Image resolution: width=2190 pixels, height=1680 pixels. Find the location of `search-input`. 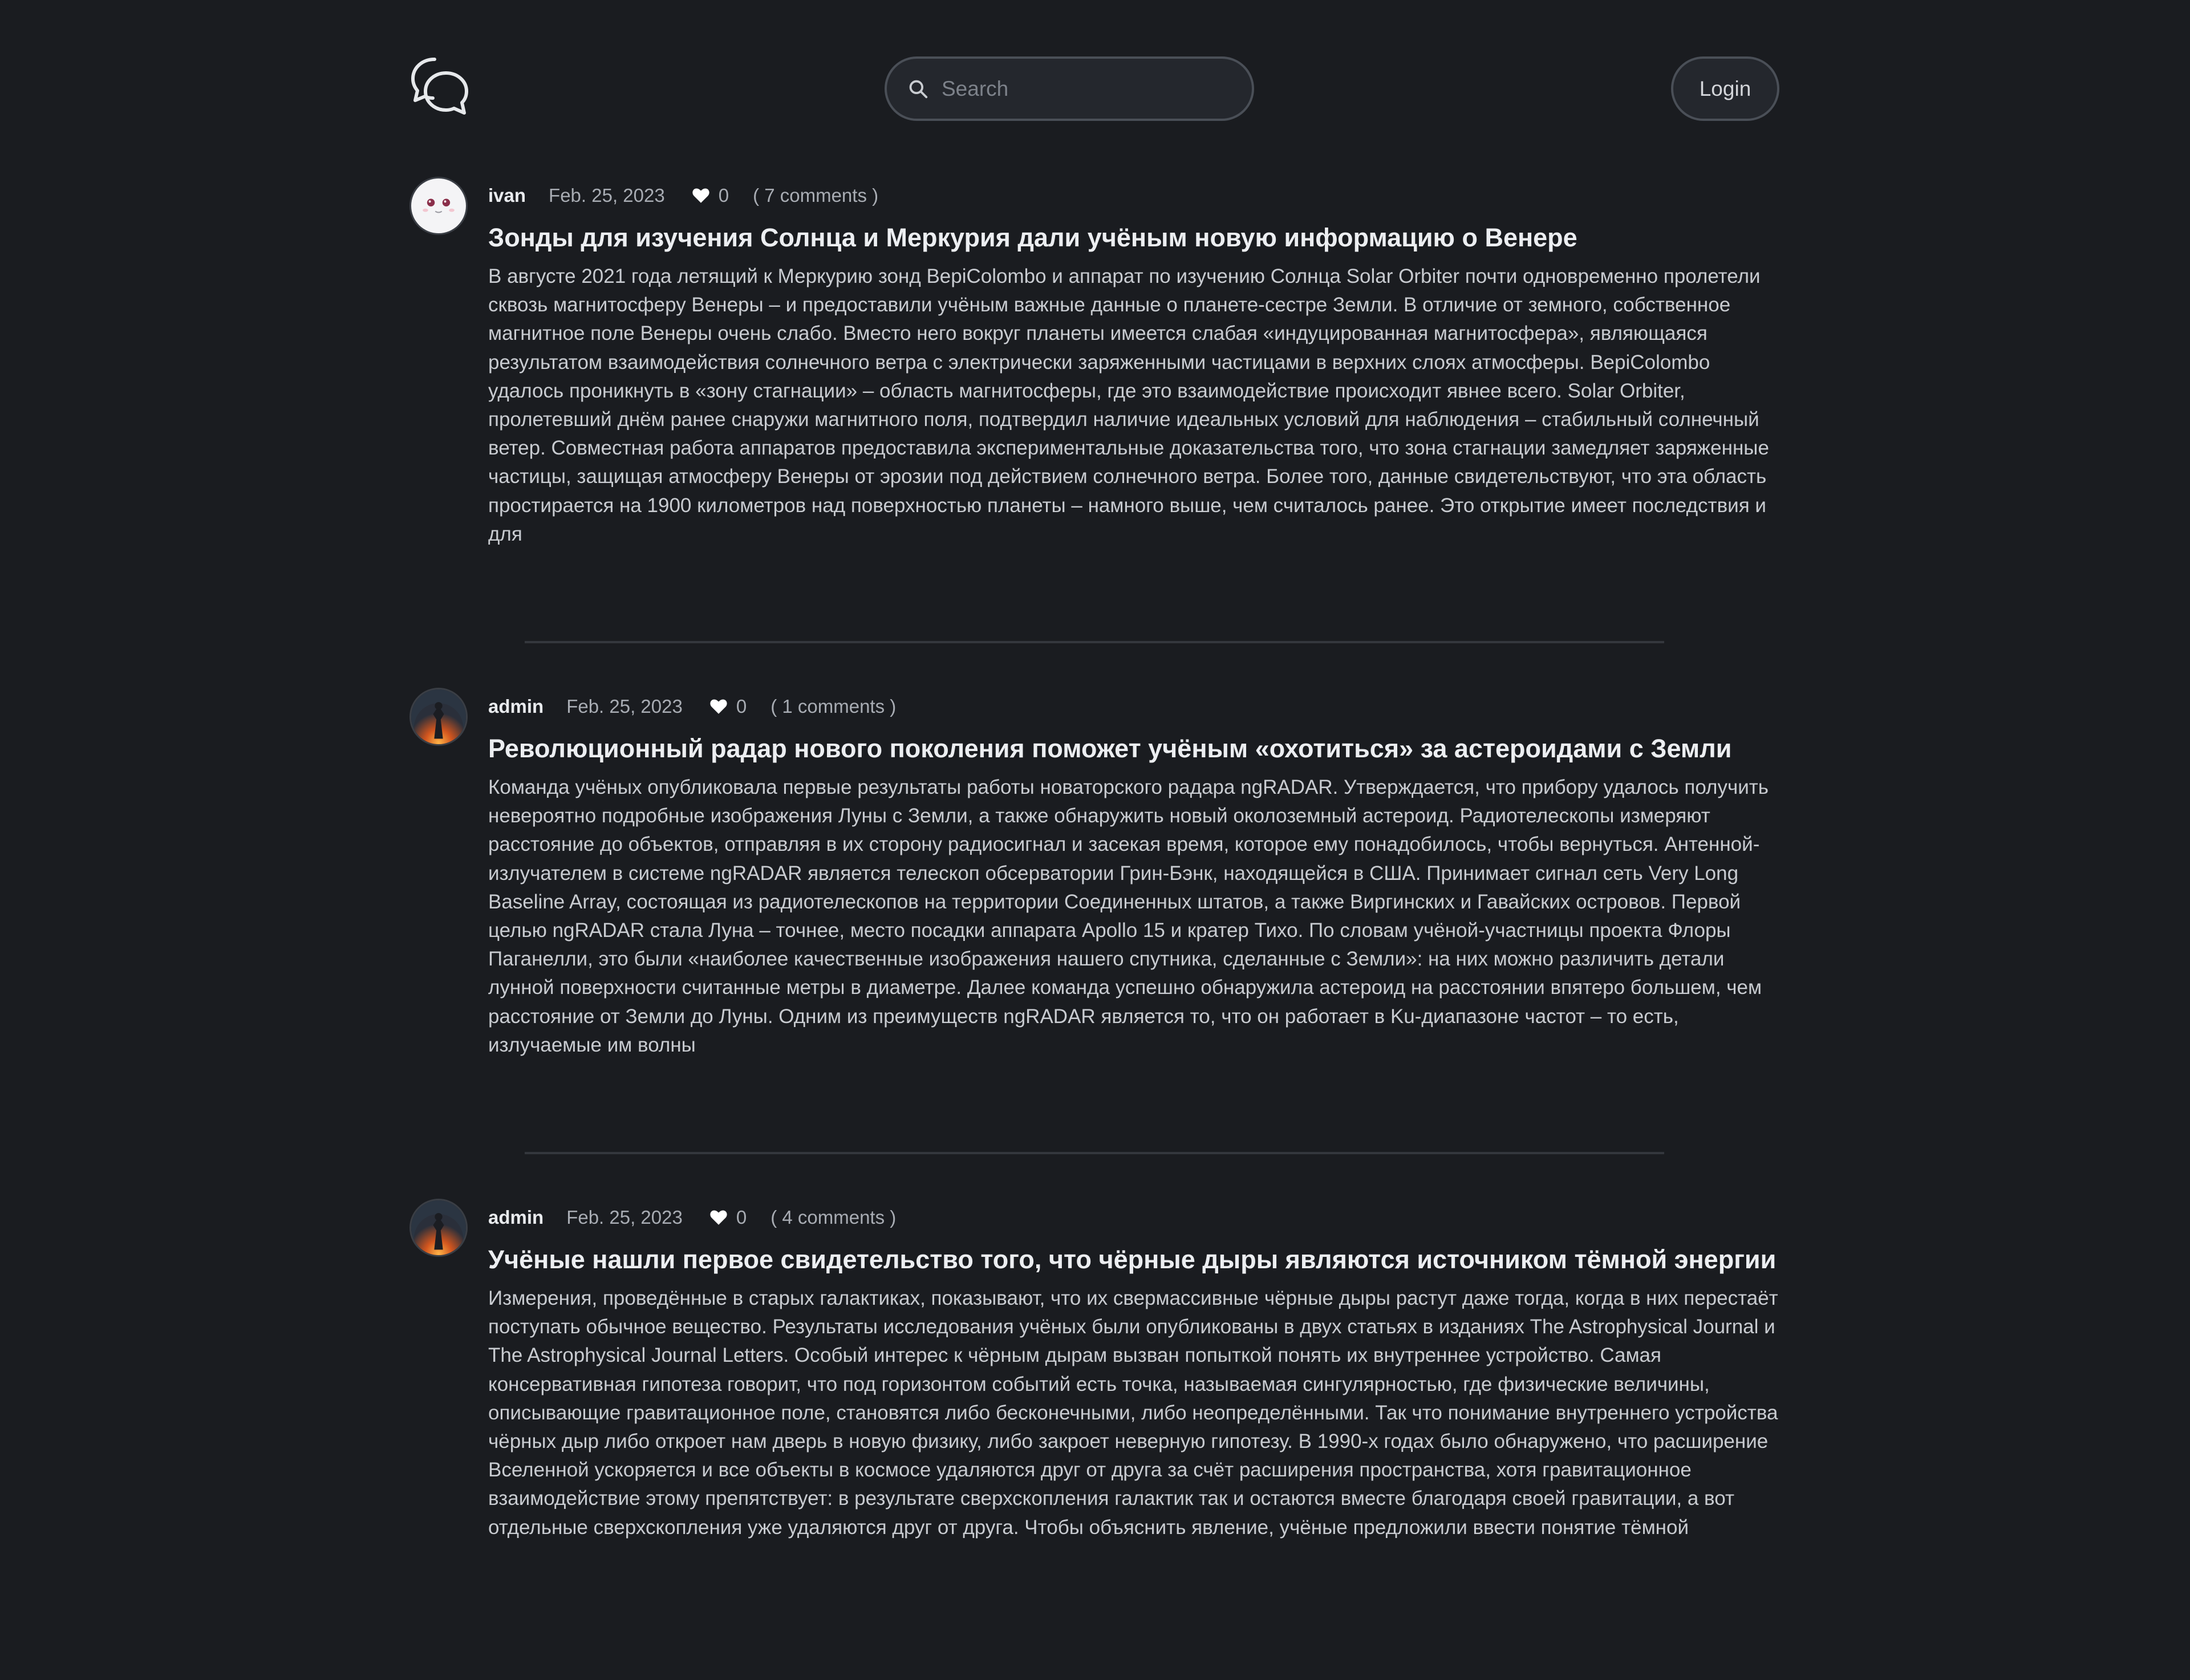

search-input is located at coordinates (1096, 88).